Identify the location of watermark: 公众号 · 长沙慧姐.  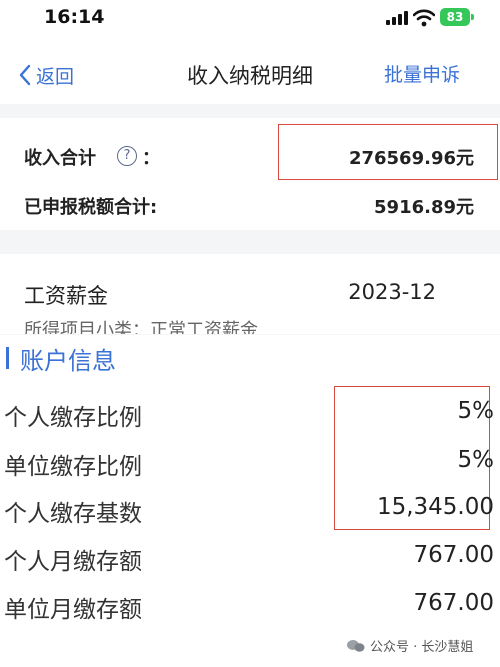
(409, 645).